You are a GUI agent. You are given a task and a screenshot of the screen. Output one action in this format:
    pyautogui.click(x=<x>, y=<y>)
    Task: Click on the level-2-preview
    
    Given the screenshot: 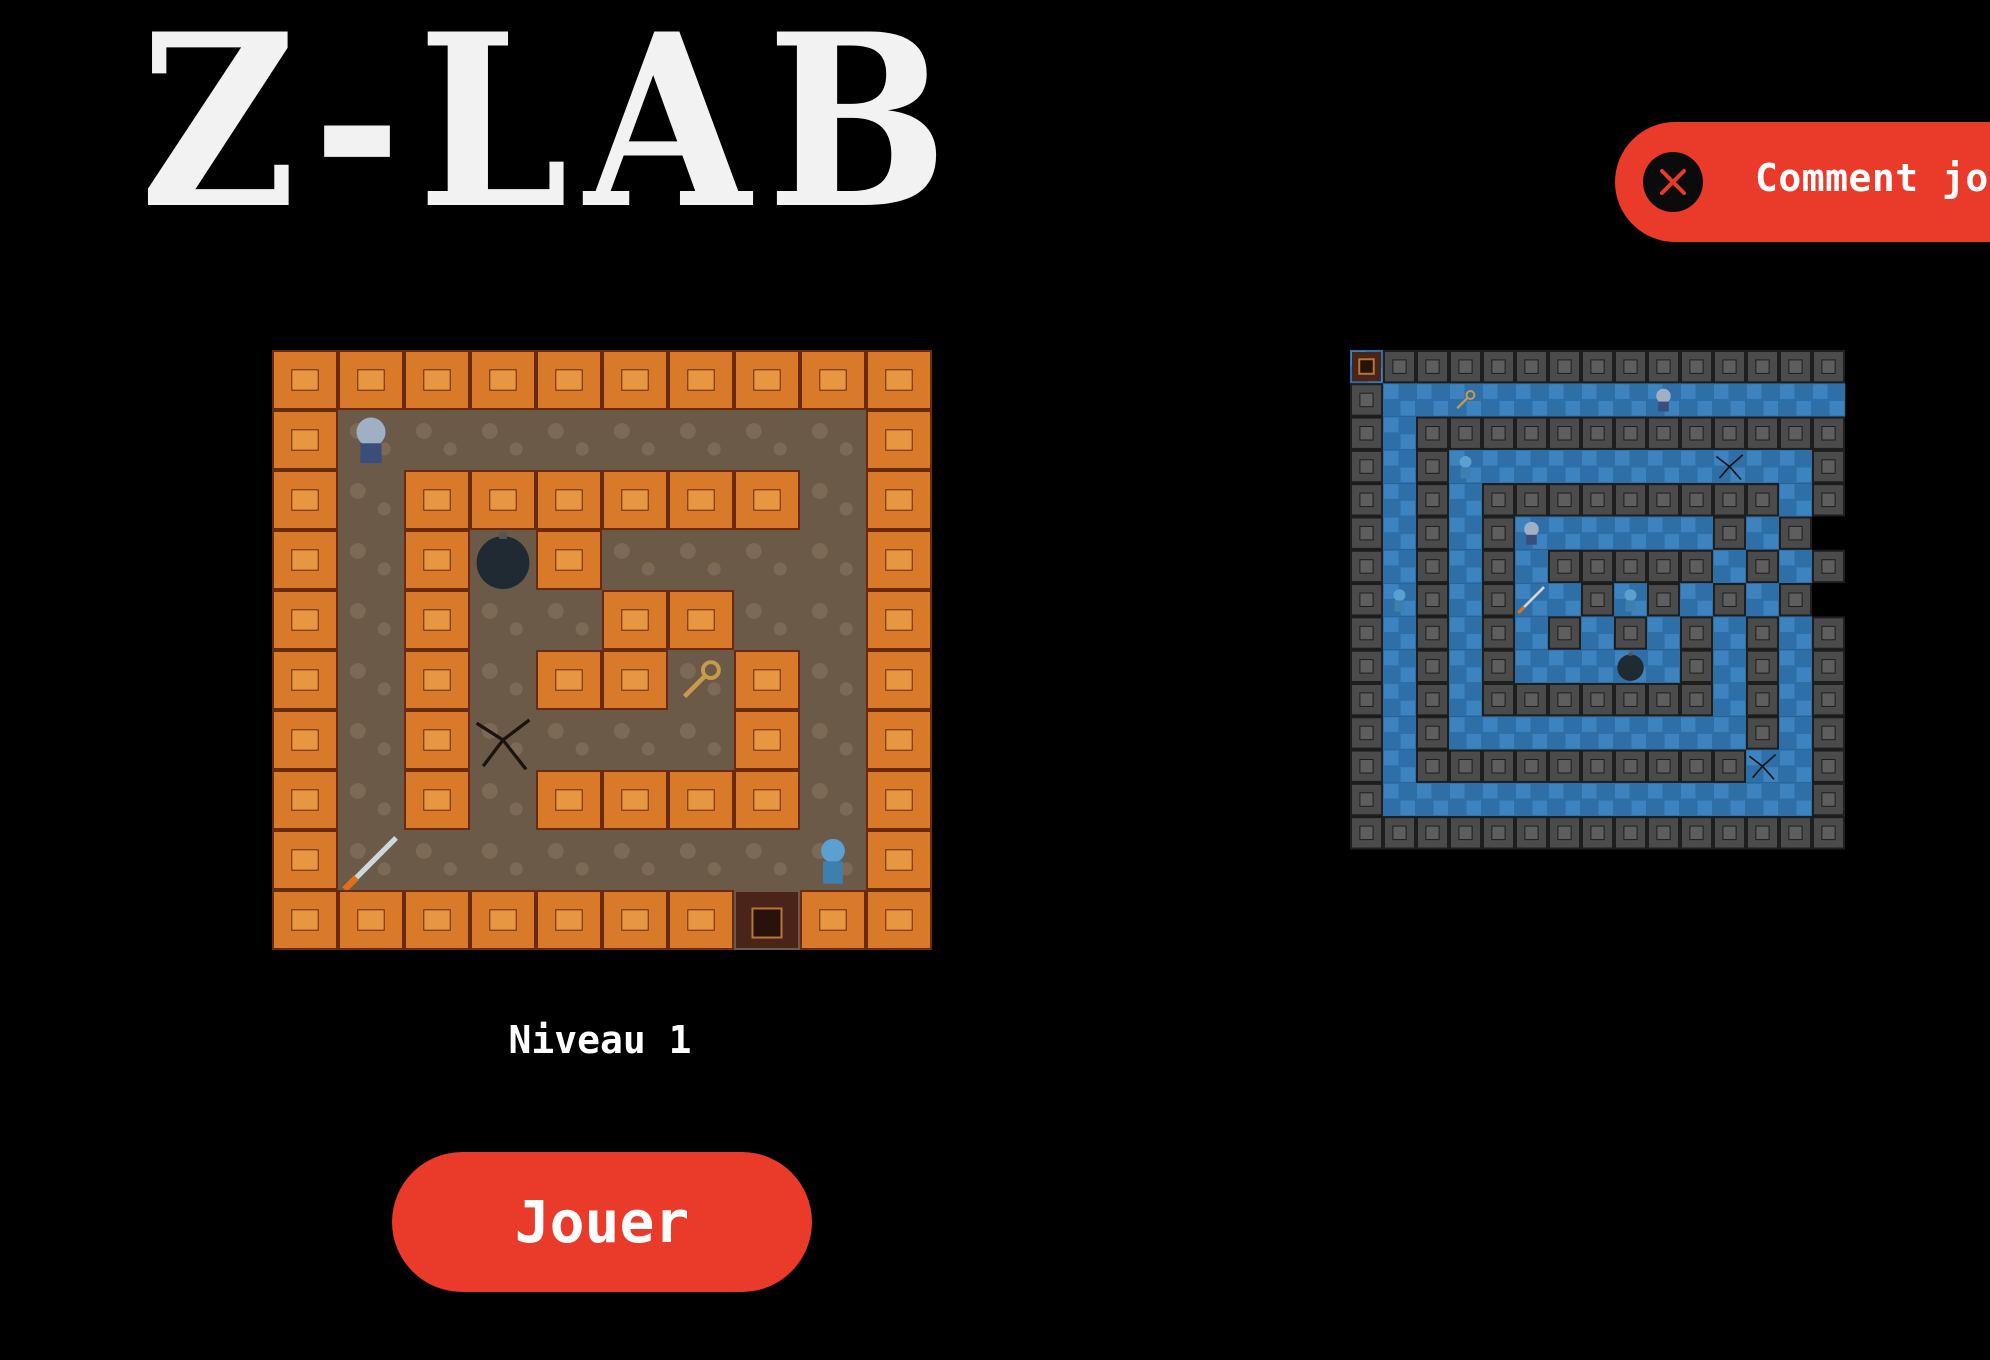 What is the action you would take?
    pyautogui.click(x=1598, y=600)
    